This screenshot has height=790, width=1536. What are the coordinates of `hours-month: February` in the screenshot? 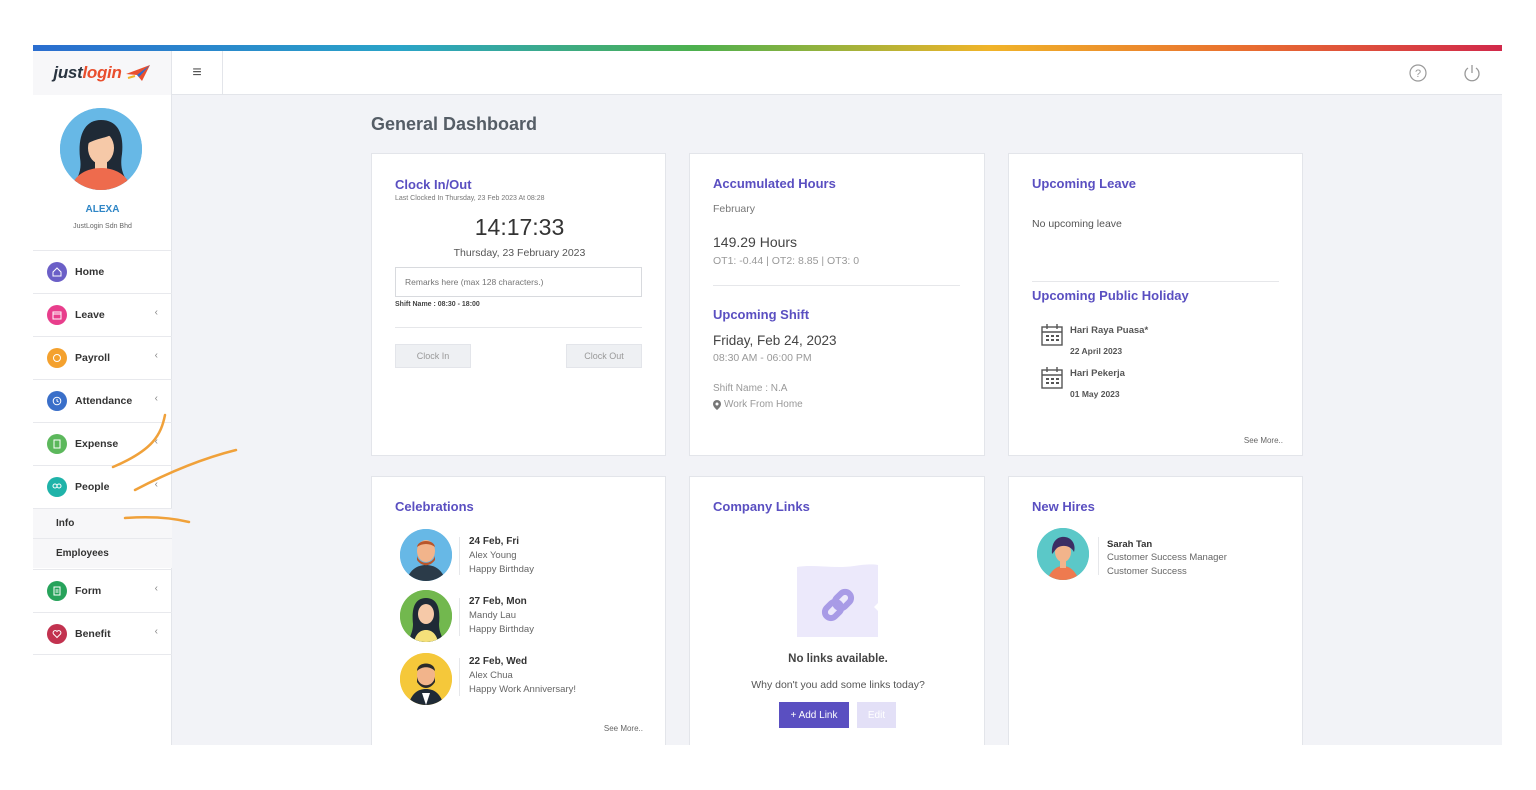 It's located at (734, 209).